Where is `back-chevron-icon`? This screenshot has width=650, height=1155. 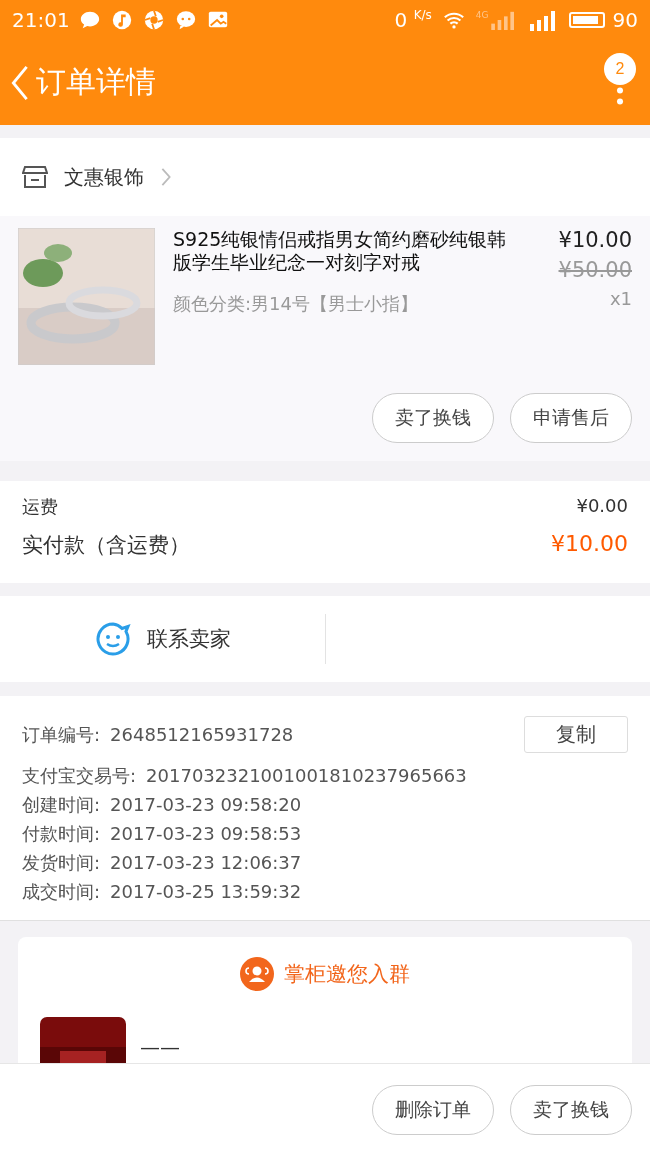 back-chevron-icon is located at coordinates (20, 82).